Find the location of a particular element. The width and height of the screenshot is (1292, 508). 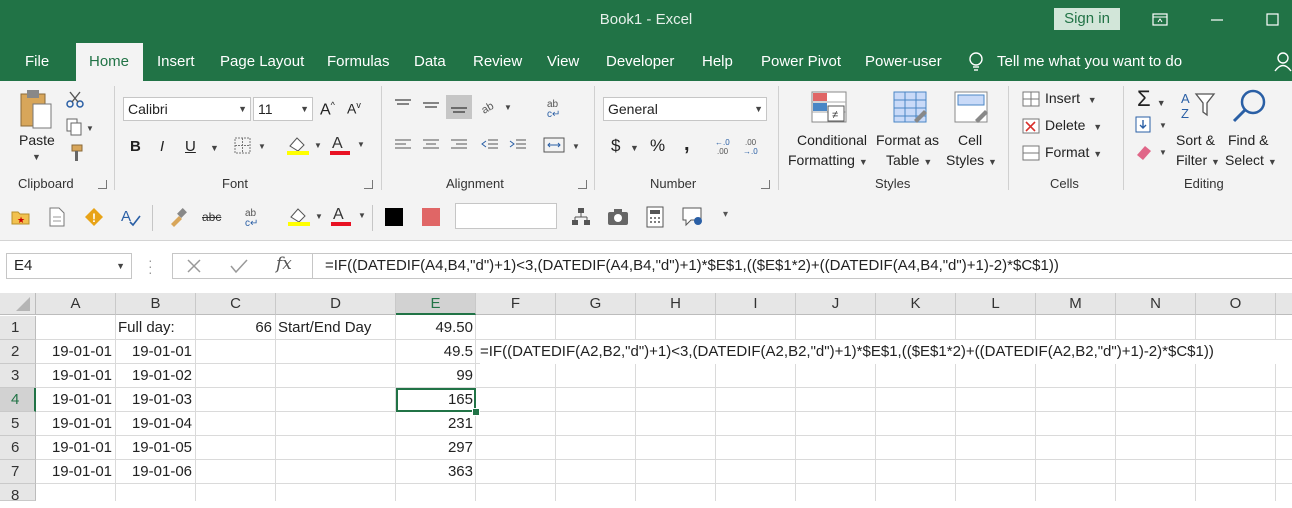

cell-A3: 19-01-01 is located at coordinates (74, 376).